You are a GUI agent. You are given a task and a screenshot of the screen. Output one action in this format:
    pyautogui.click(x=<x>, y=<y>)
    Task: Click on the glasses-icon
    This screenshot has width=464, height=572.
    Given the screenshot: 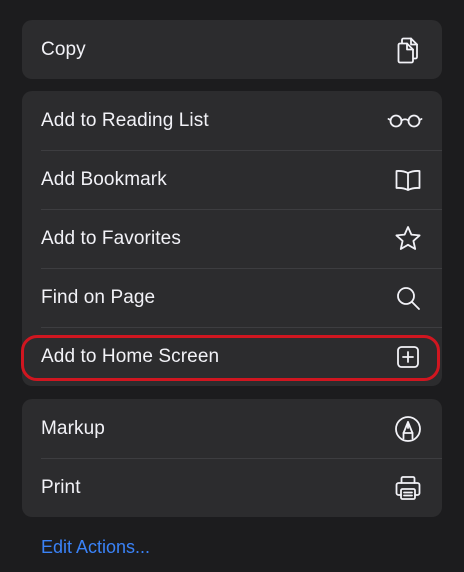 What is the action you would take?
    pyautogui.click(x=405, y=121)
    